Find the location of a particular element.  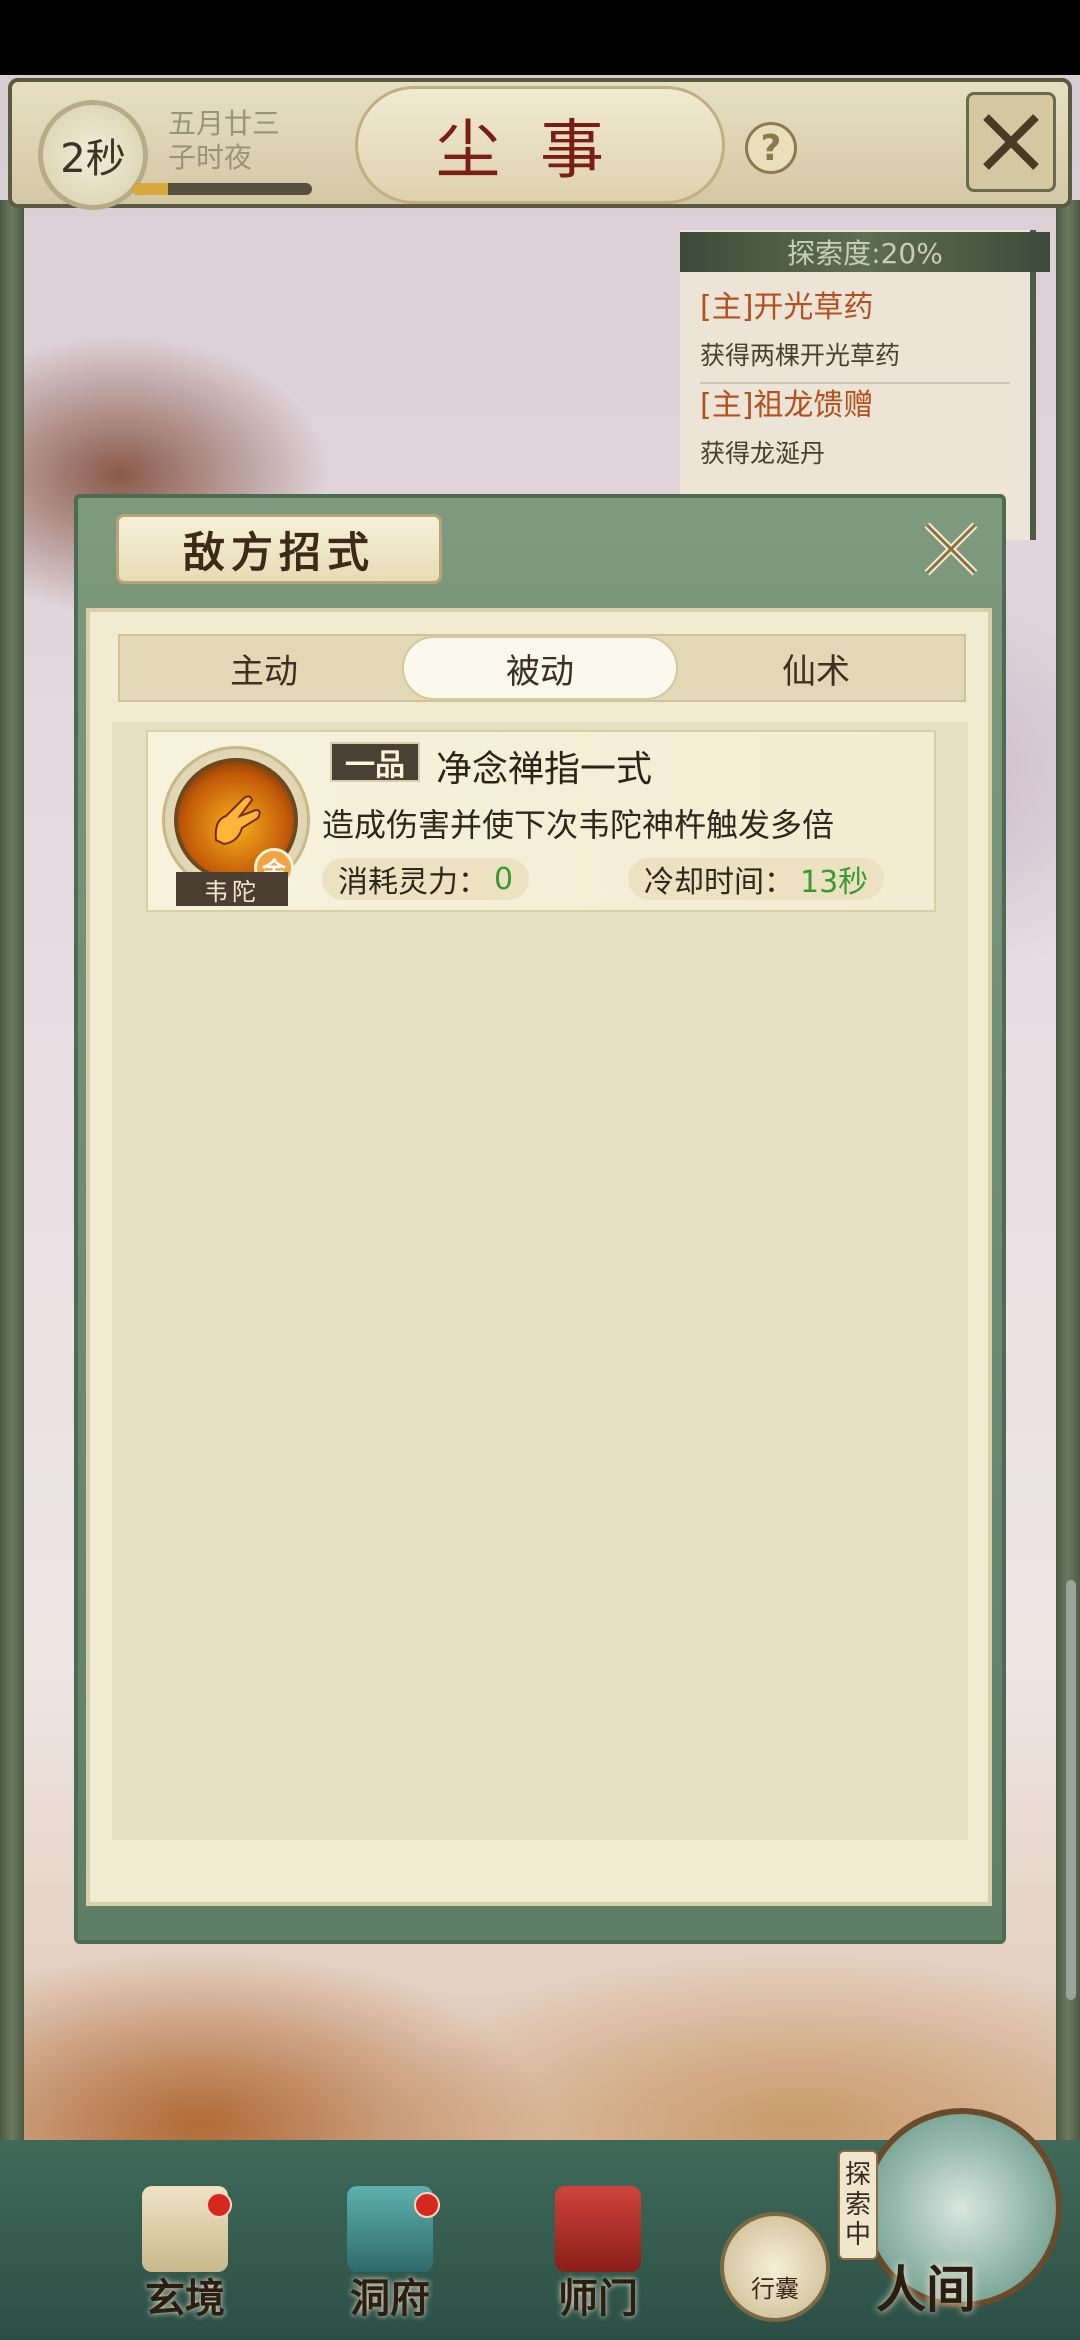

left-frame is located at coordinates (12, 1175).